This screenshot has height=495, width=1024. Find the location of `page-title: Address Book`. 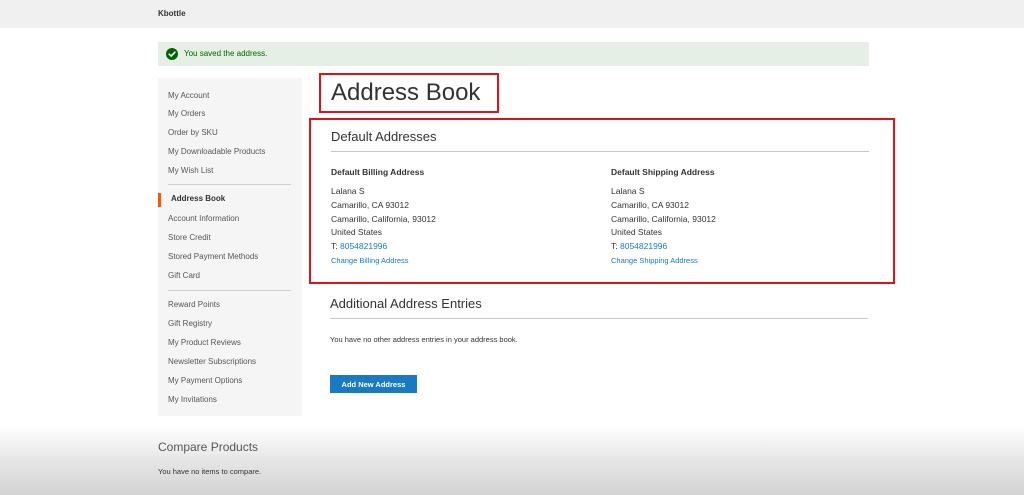

page-title: Address Book is located at coordinates (406, 92).